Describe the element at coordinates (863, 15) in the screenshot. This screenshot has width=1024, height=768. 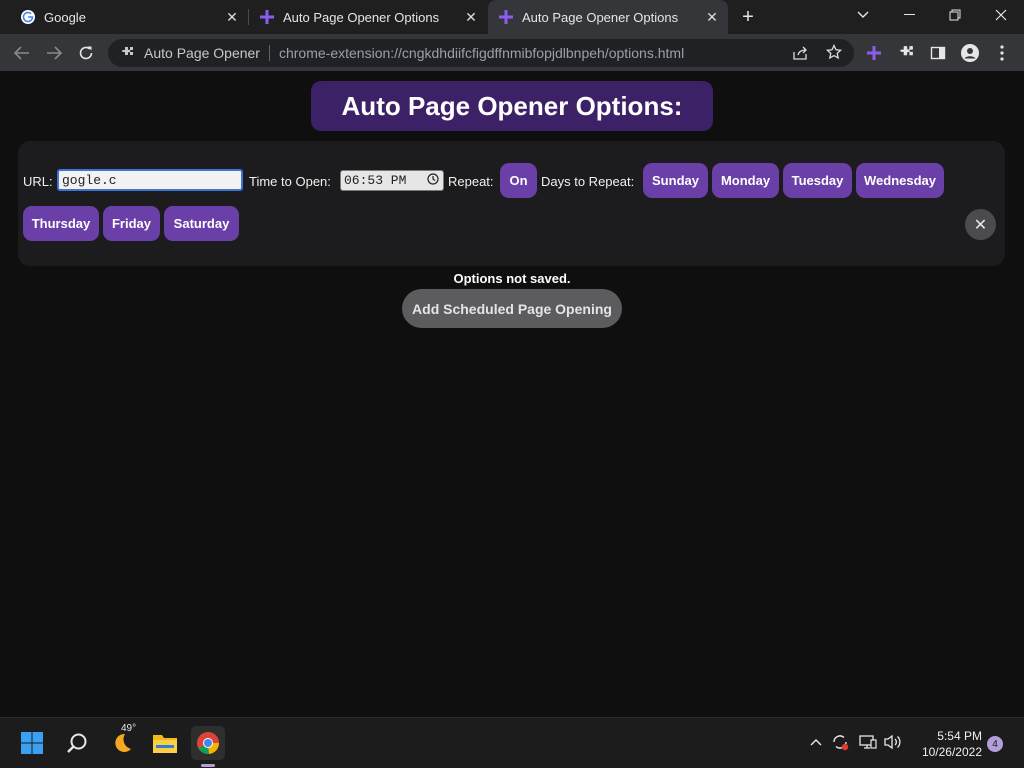
I see `tab-search-chevron-icon` at that location.